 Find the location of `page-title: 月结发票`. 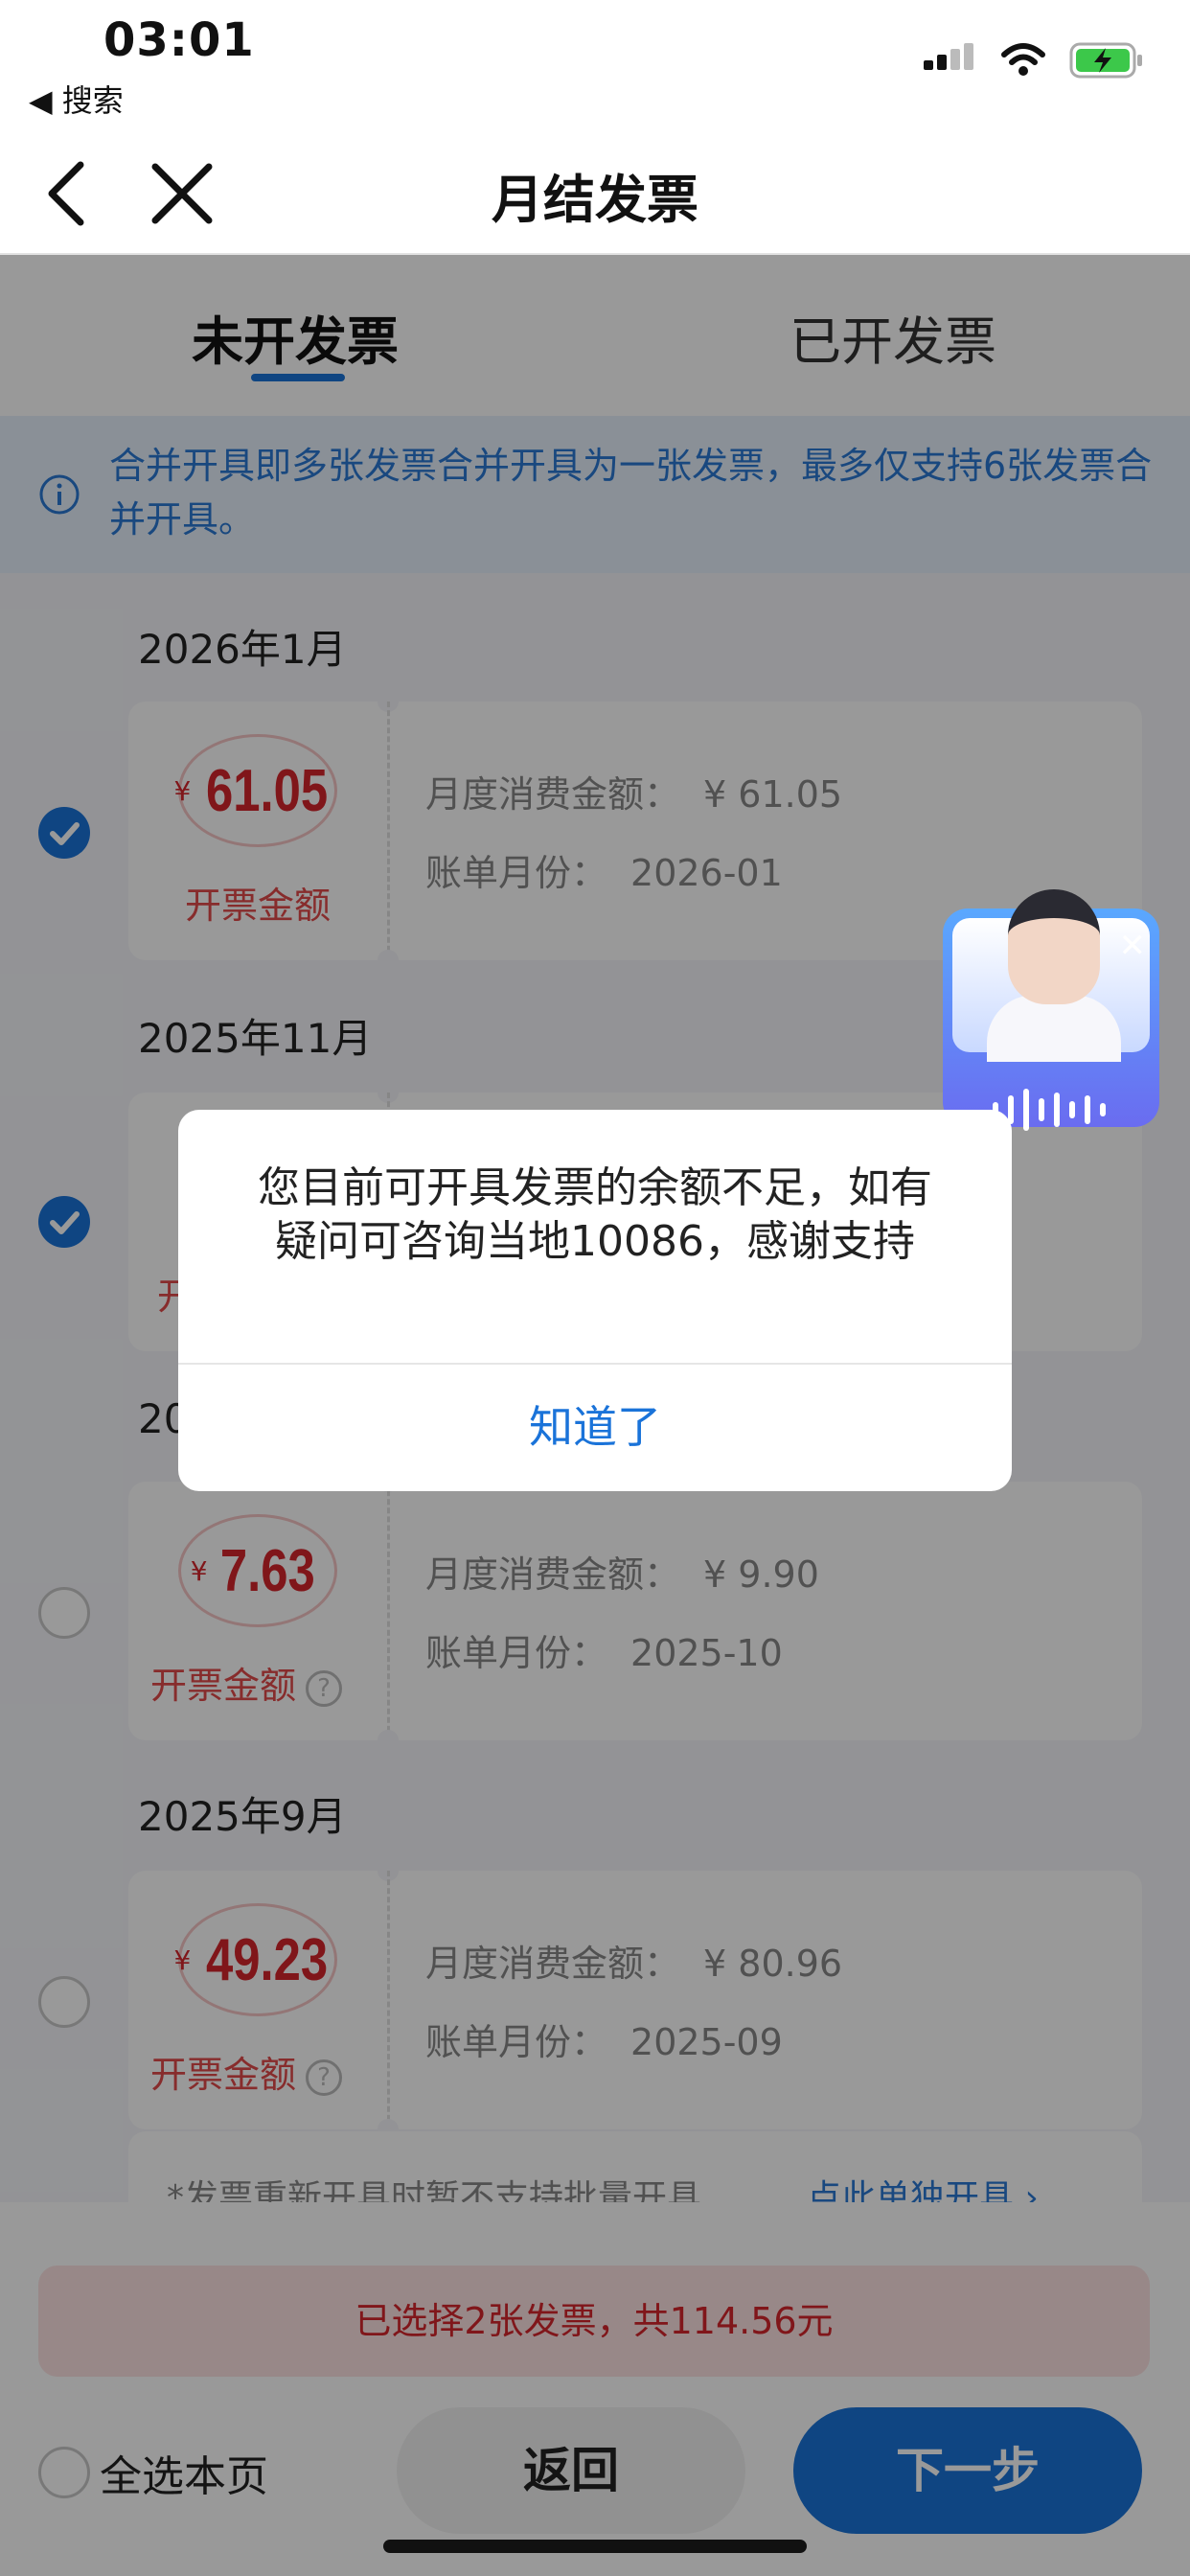

page-title: 月结发票 is located at coordinates (595, 200).